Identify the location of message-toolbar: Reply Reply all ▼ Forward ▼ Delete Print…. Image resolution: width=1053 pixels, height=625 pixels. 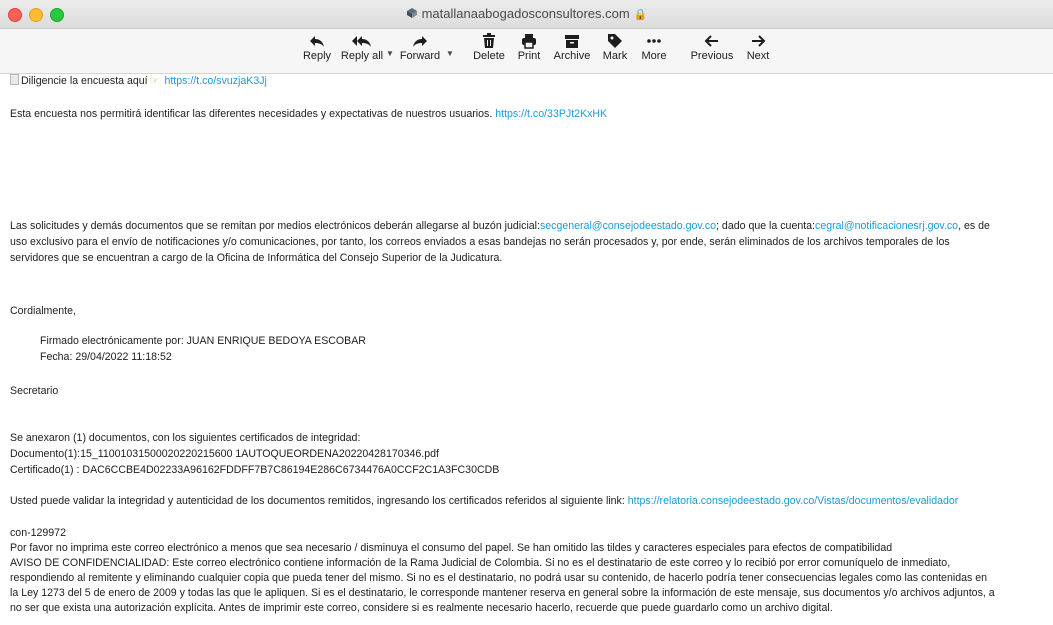
(526, 51).